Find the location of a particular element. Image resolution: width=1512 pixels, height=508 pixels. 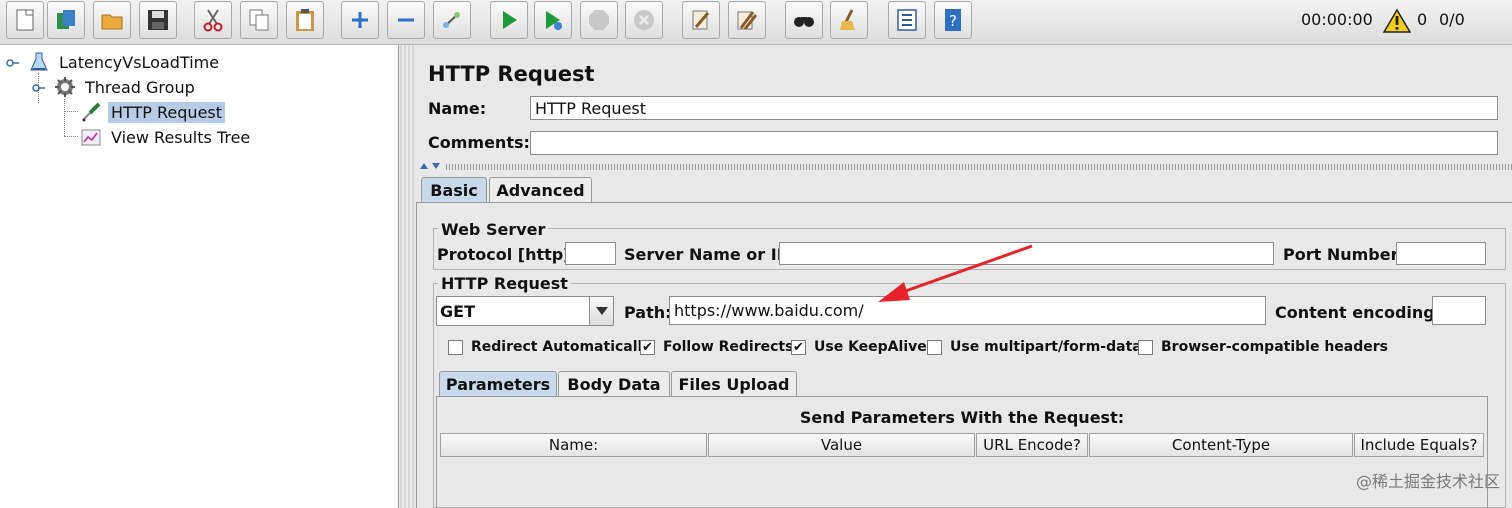

name-field is located at coordinates (1014, 108).